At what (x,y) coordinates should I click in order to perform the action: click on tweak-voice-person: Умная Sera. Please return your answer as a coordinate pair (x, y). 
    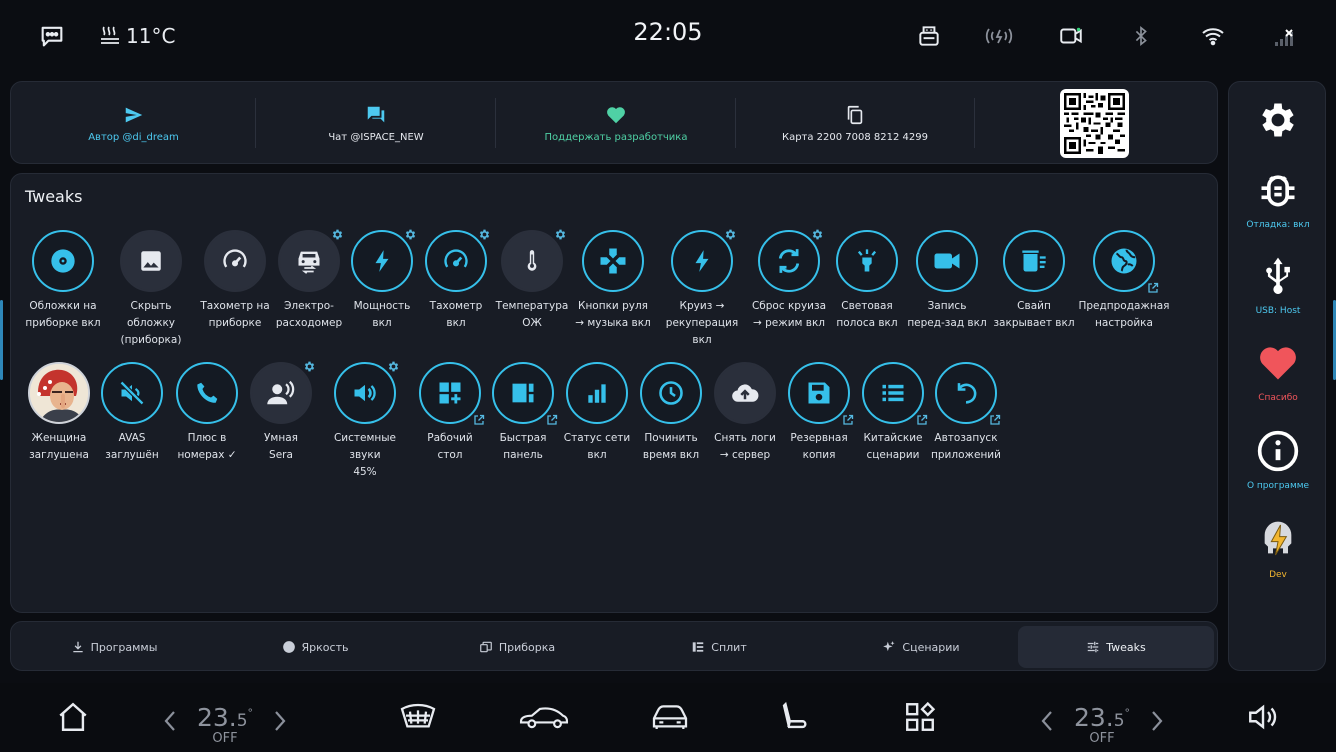
    Looking at the image, I should click on (281, 412).